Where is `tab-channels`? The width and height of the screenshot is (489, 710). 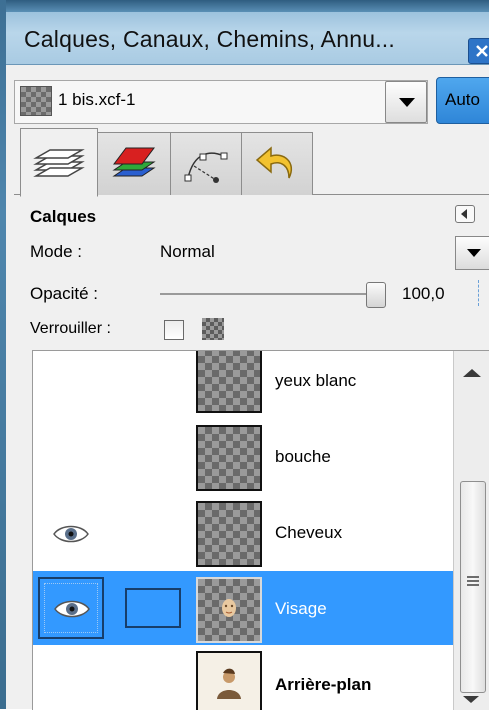
tab-channels is located at coordinates (134, 163).